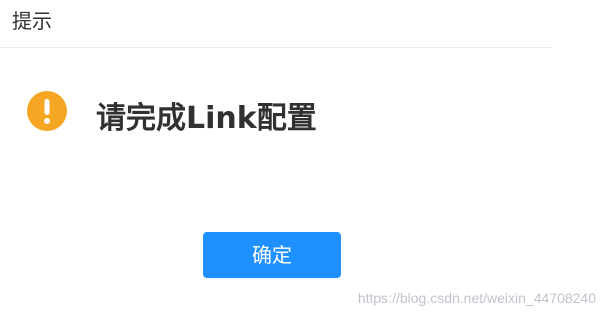 The width and height of the screenshot is (604, 320). What do you see at coordinates (32, 21) in the screenshot?
I see `dialog-title: 提示` at bounding box center [32, 21].